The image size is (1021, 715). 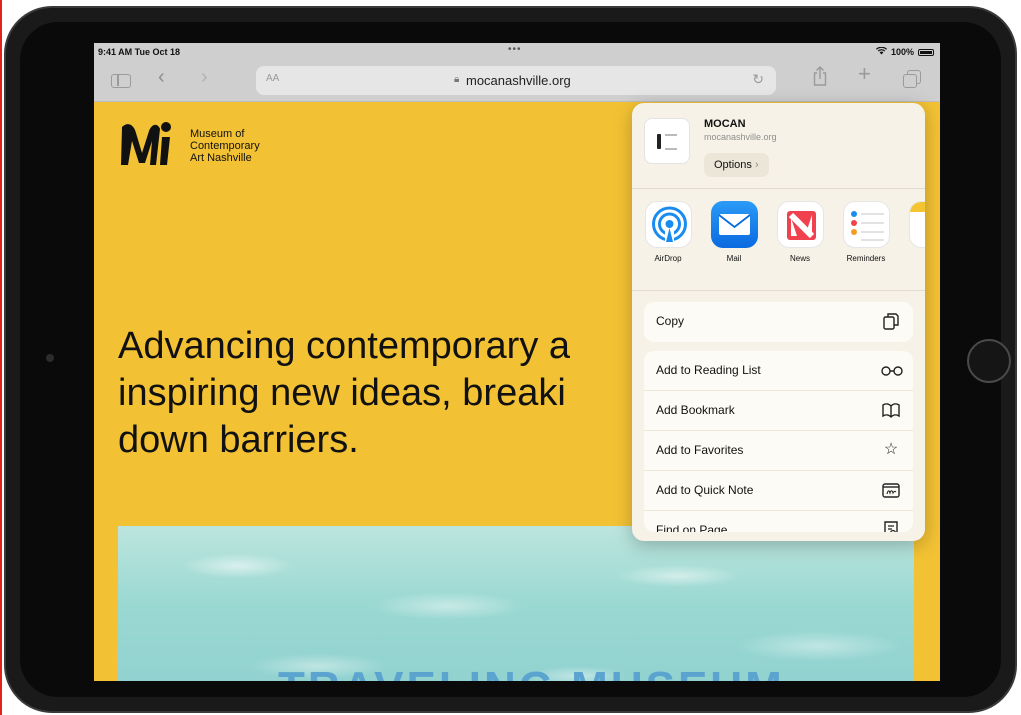 I want to click on new-tab-icon: +, so click(x=864, y=74).